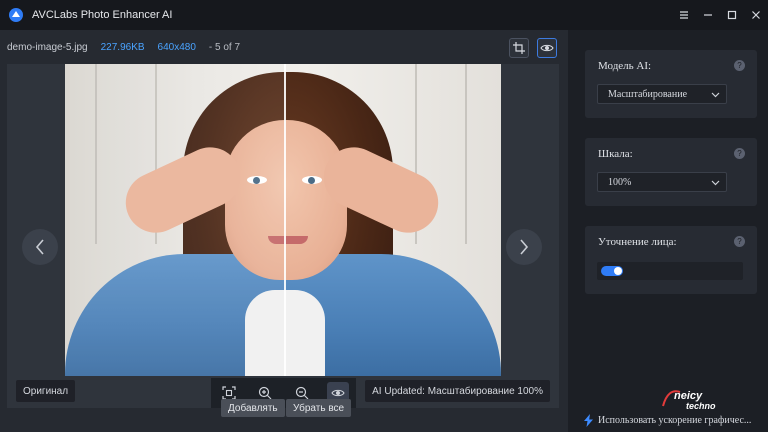  What do you see at coordinates (689, 400) in the screenshot?
I see `neicy-techno-watermark: neicy techno` at bounding box center [689, 400].